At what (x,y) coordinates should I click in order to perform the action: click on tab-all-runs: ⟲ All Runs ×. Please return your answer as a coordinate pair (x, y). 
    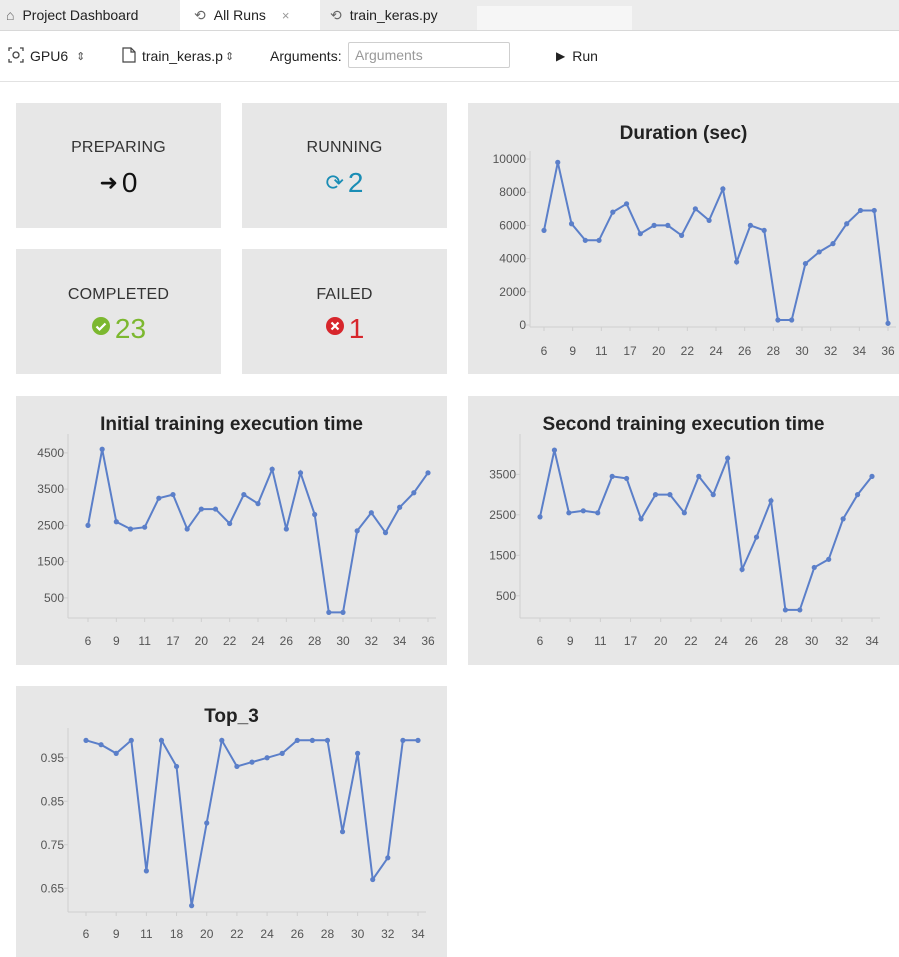
    Looking at the image, I should click on (250, 15).